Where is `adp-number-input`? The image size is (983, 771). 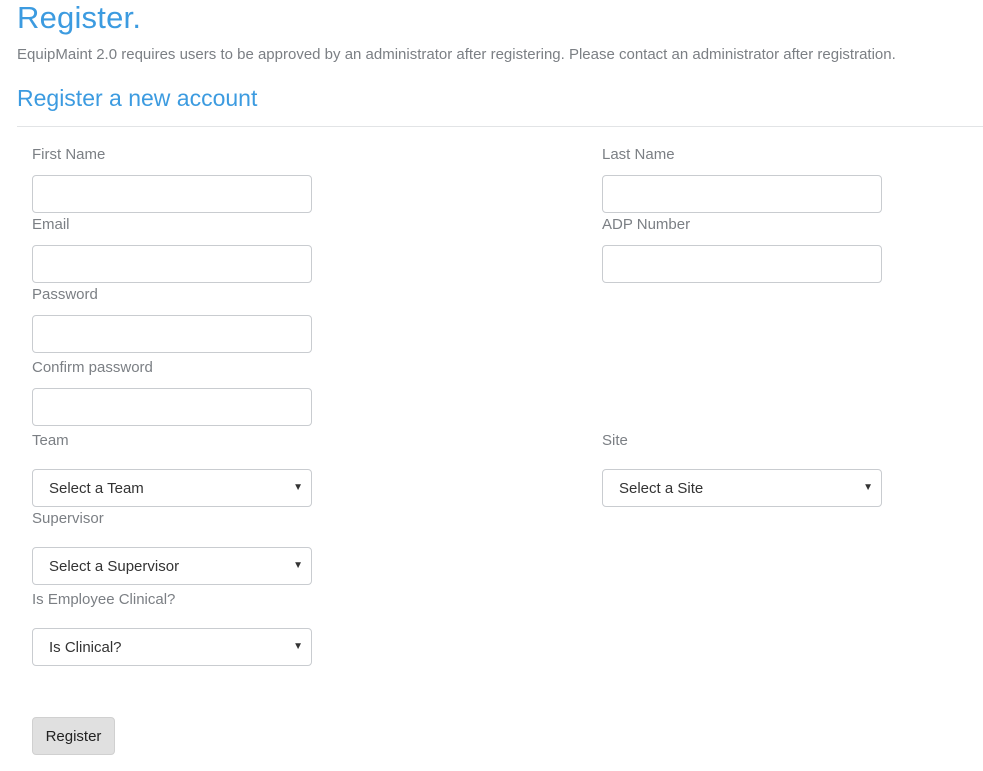 adp-number-input is located at coordinates (742, 264).